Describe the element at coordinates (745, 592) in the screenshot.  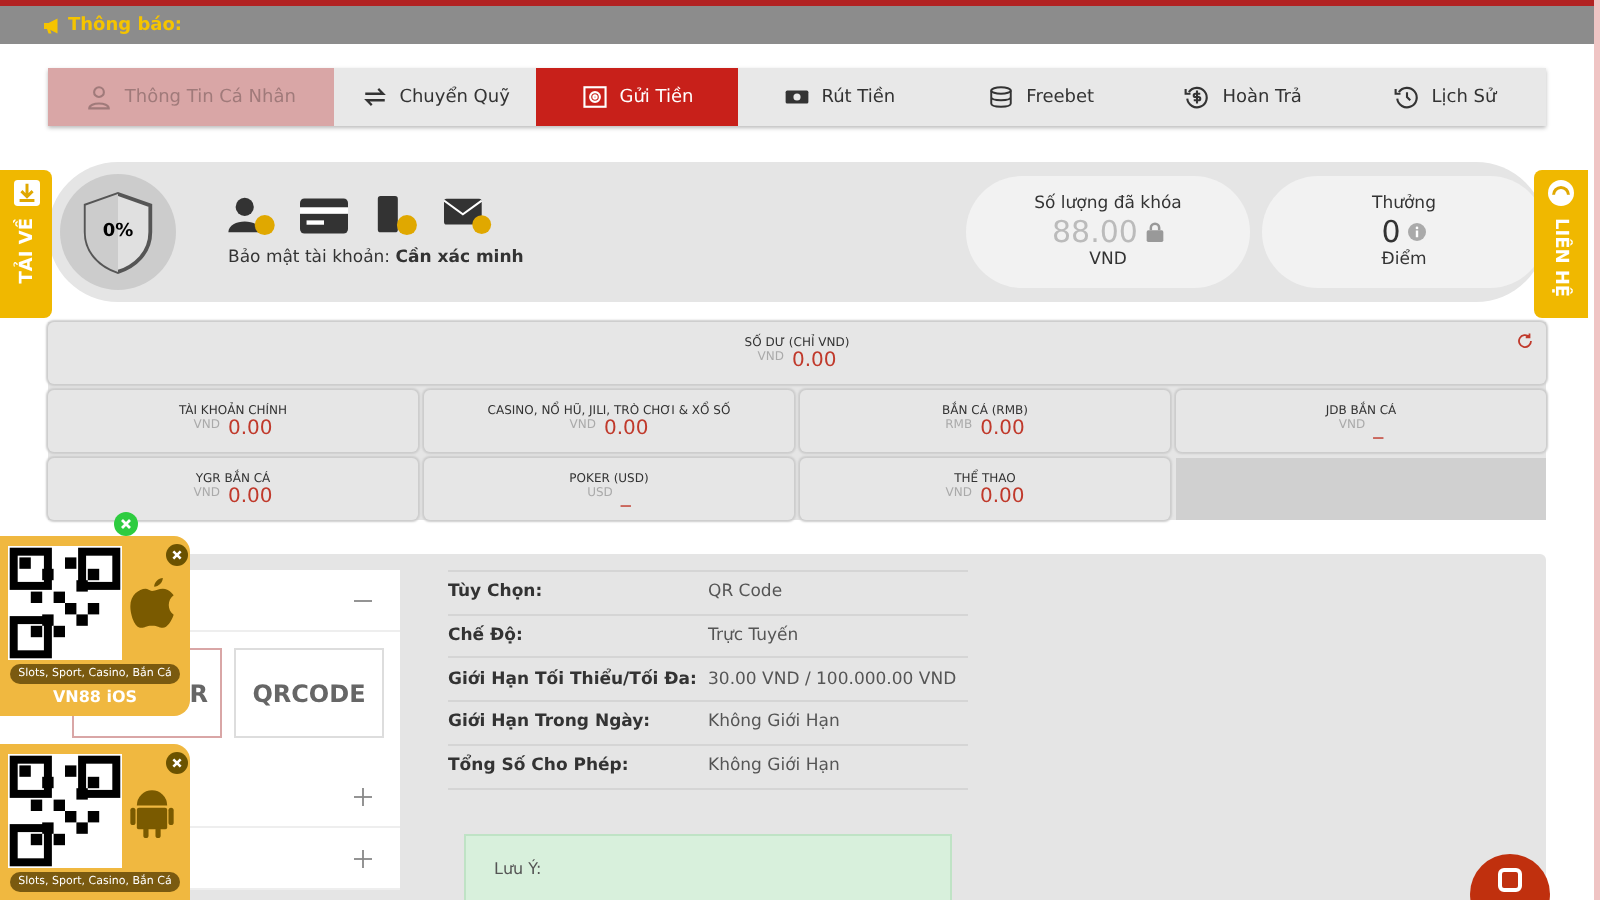
I see `detail-value: QR Code` at that location.